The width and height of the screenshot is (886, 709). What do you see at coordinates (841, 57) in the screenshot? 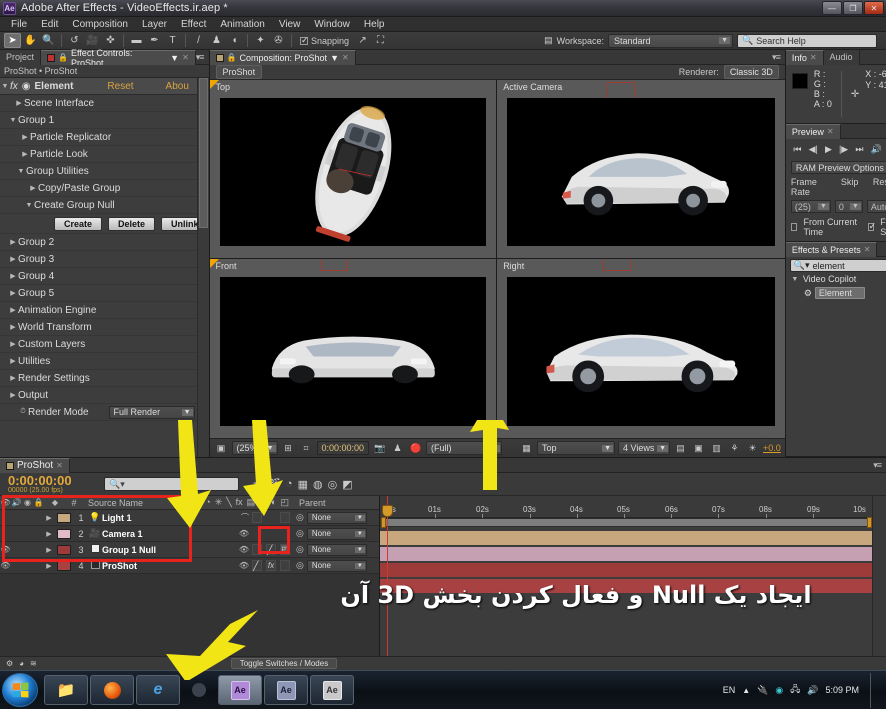
I see `tab-audio: Audio` at bounding box center [841, 57].